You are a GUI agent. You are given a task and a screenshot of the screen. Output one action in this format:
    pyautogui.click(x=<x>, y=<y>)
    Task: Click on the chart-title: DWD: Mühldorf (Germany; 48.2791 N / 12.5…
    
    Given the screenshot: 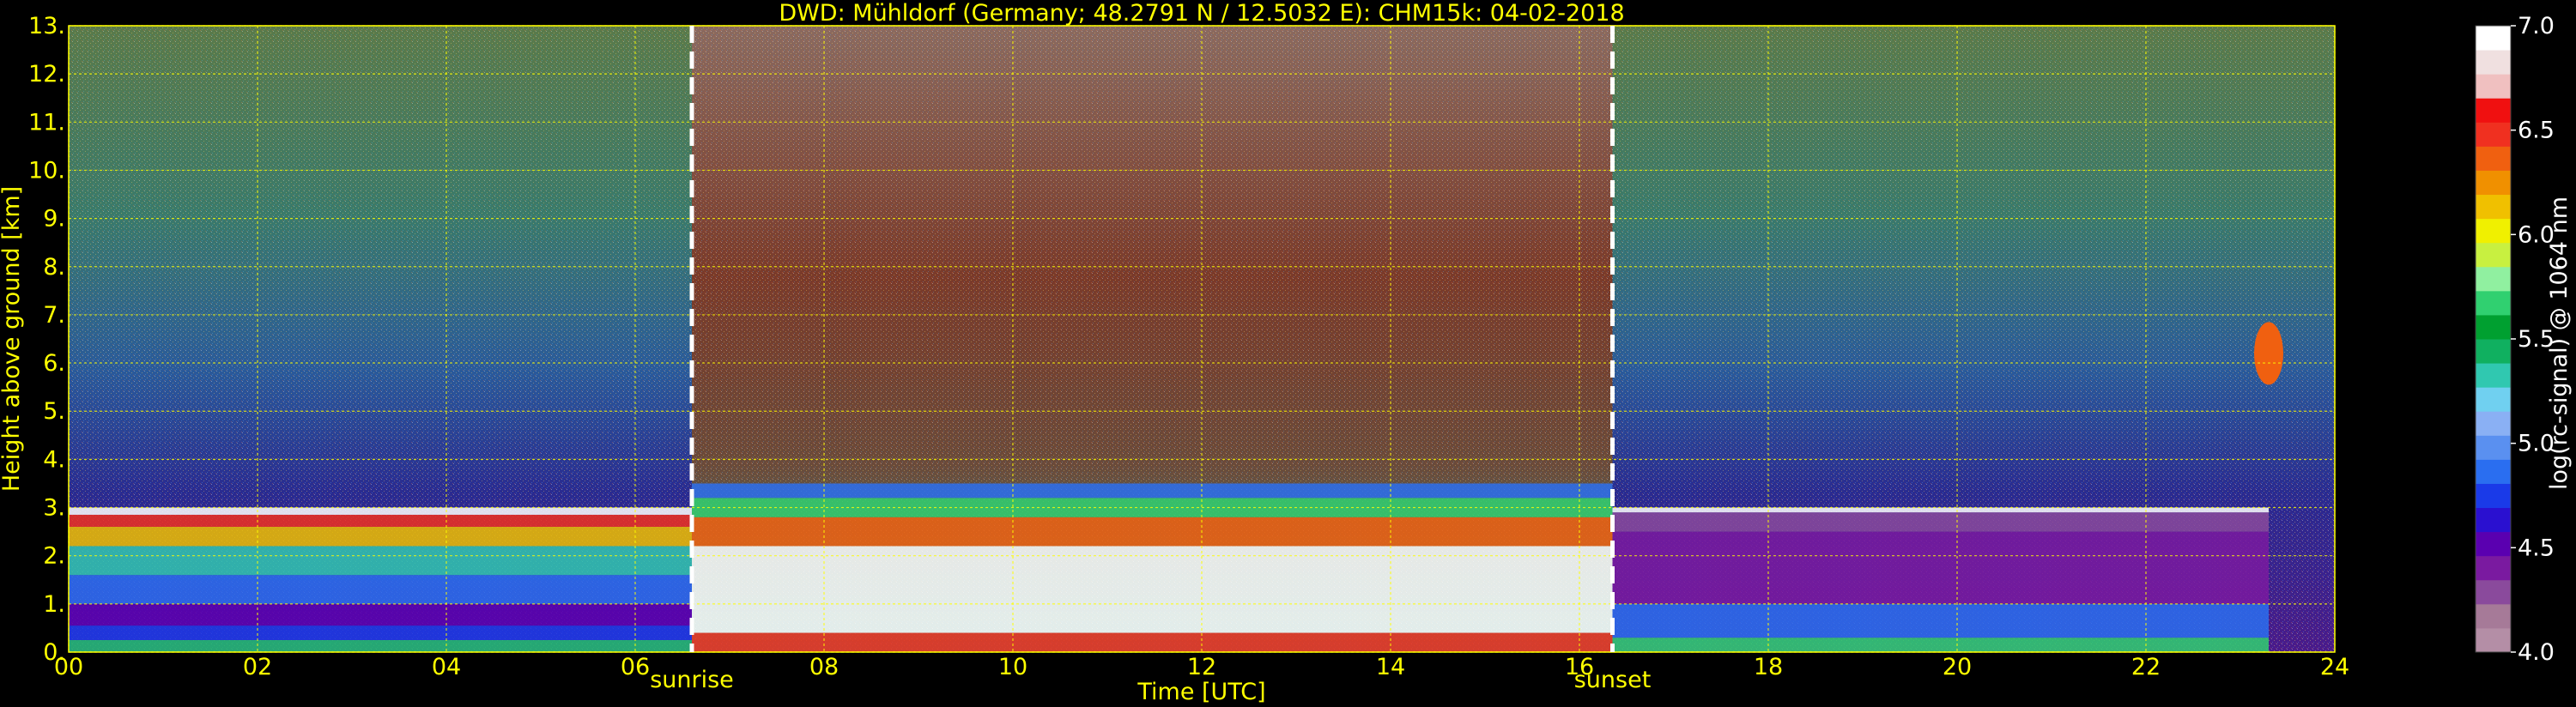 What is the action you would take?
    pyautogui.click(x=1201, y=14)
    